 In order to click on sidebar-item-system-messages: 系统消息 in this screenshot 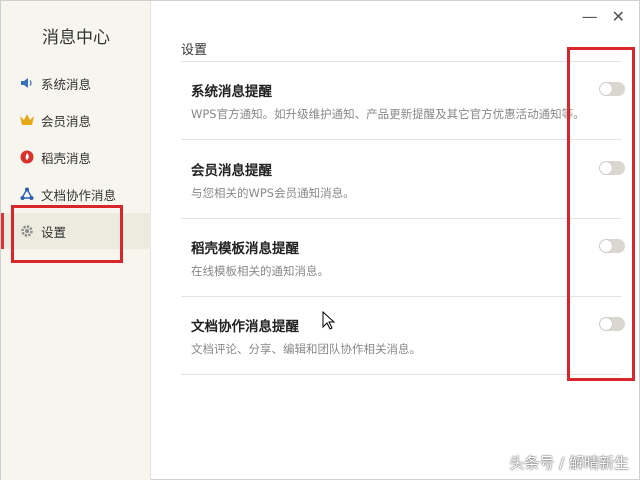, I will do `click(76, 83)`.